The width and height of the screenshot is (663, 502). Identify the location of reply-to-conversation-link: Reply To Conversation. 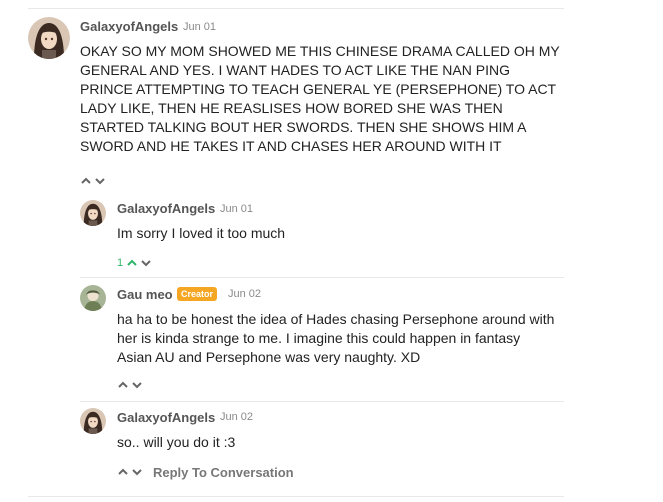
(223, 472).